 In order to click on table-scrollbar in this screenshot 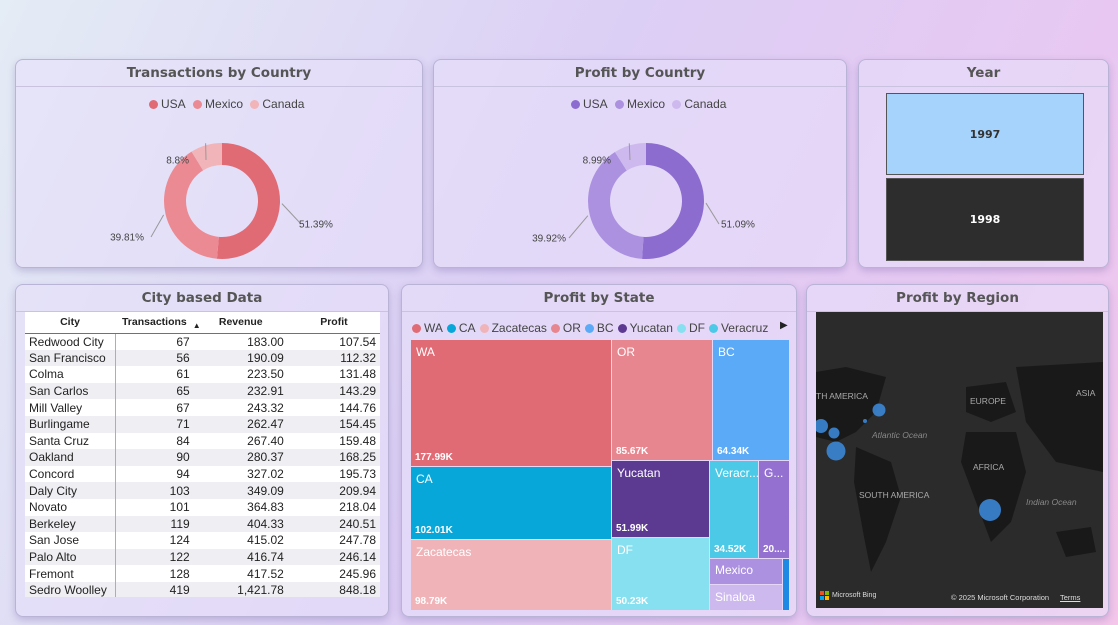, I will do `click(388, 456)`.